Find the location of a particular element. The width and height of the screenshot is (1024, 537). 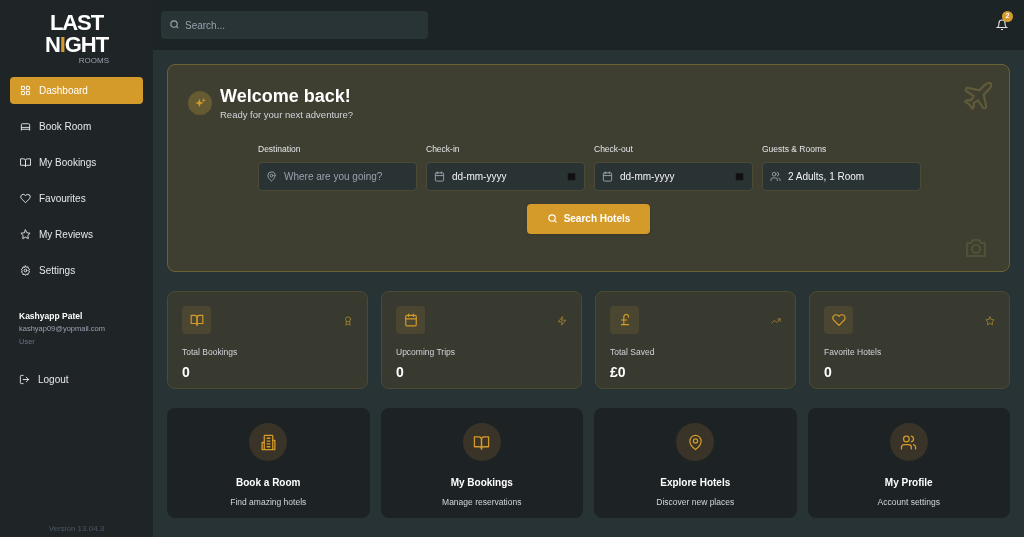

bell-icon is located at coordinates (1002, 25).